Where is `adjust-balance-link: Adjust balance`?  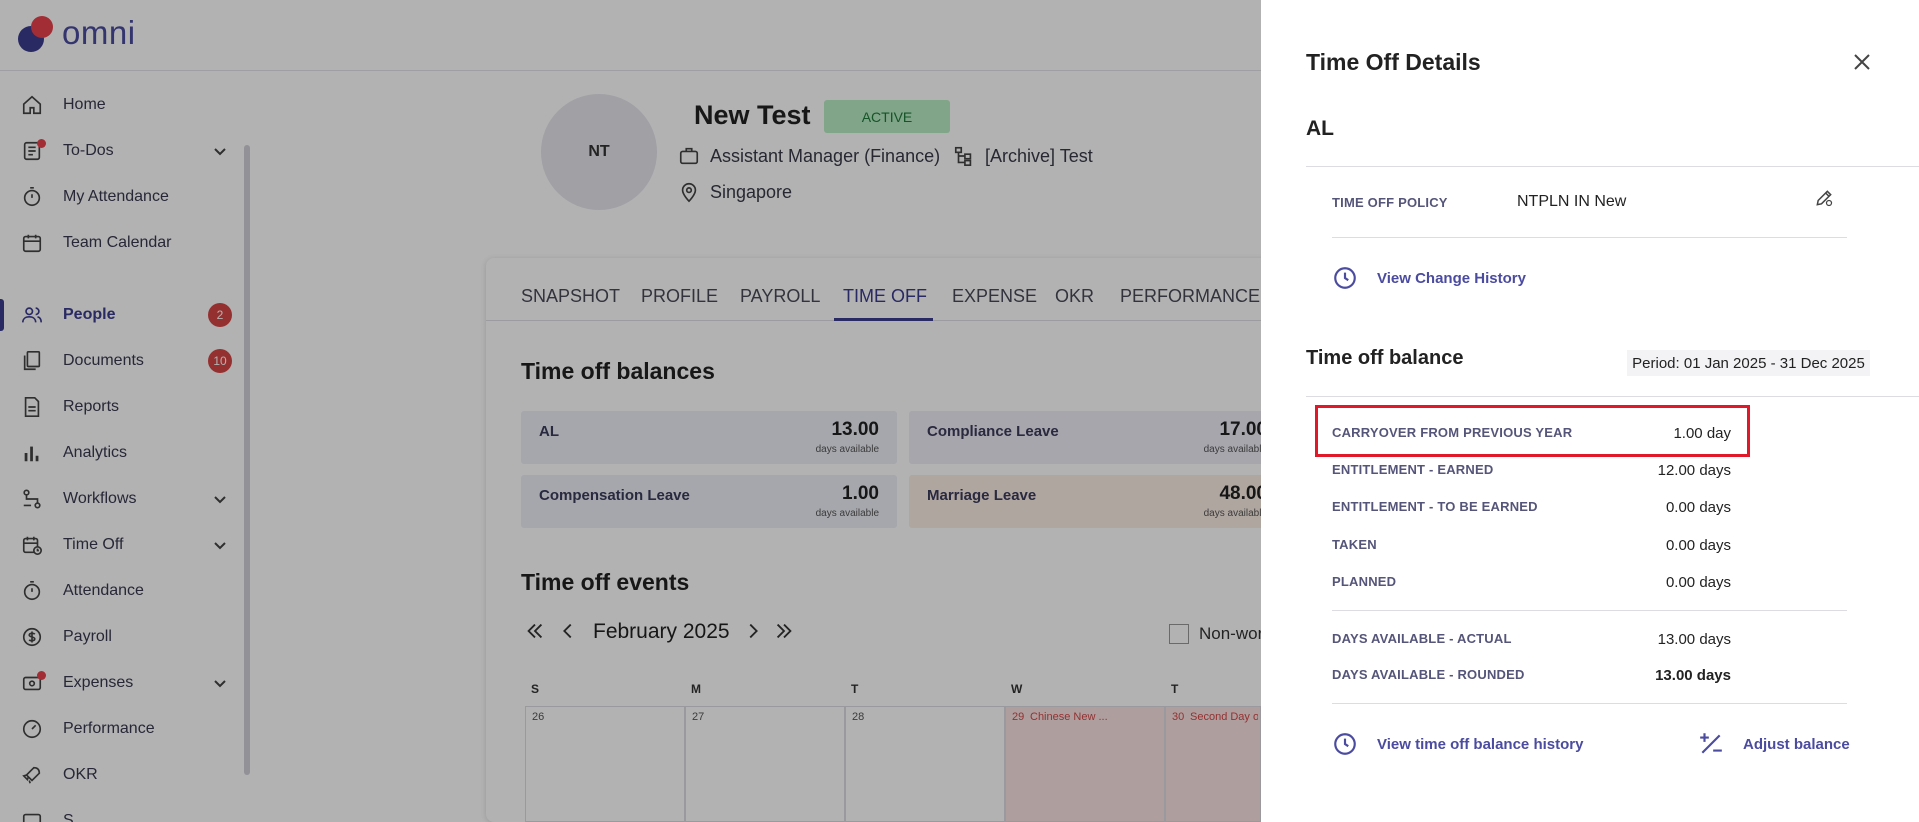
adjust-balance-link: Adjust balance is located at coordinates (1796, 744).